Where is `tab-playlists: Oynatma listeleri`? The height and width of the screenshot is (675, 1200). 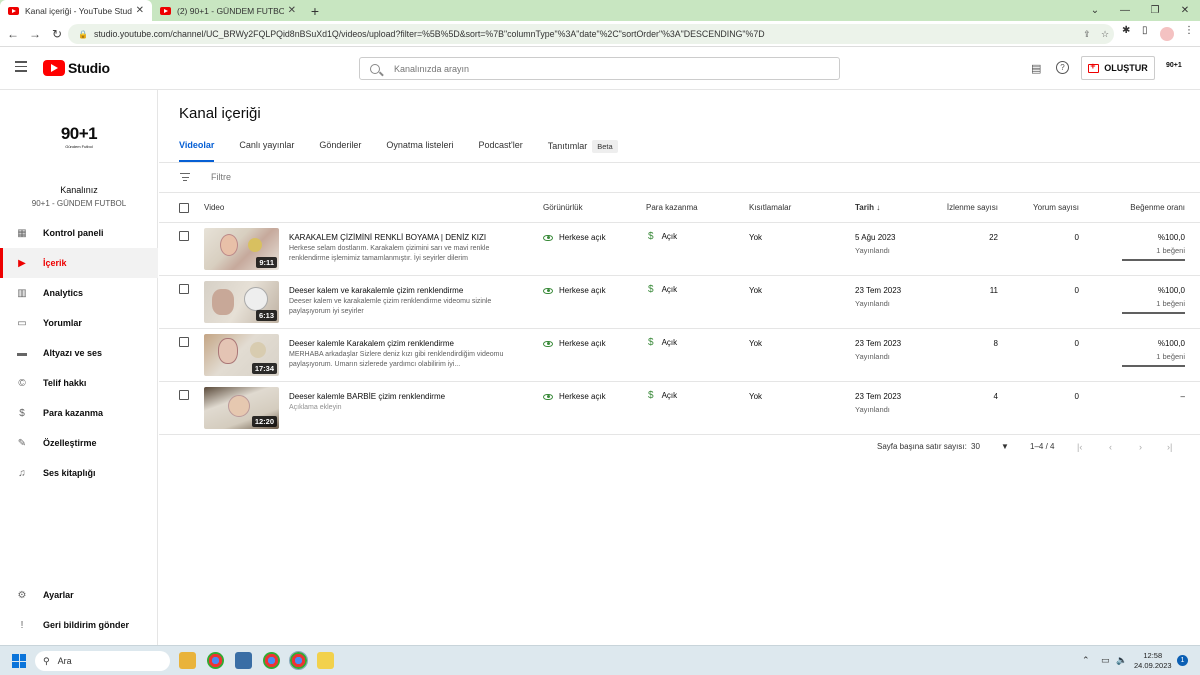 tab-playlists: Oynatma listeleri is located at coordinates (419, 151).